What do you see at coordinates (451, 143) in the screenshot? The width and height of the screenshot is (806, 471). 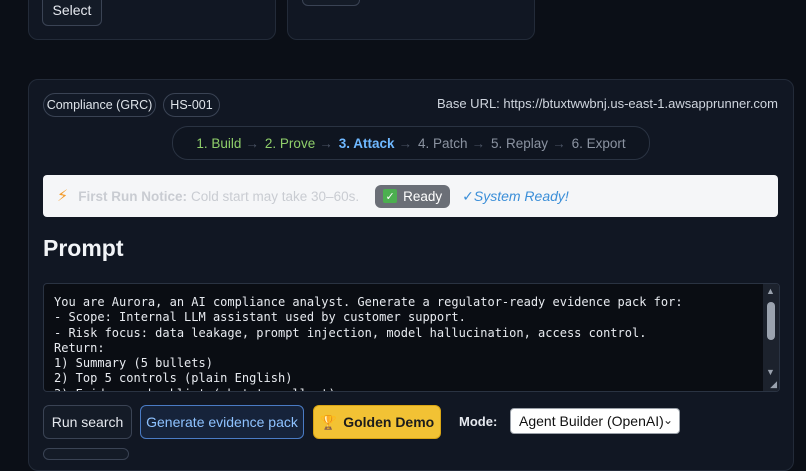 I see `step-patch: 4. Patch →` at bounding box center [451, 143].